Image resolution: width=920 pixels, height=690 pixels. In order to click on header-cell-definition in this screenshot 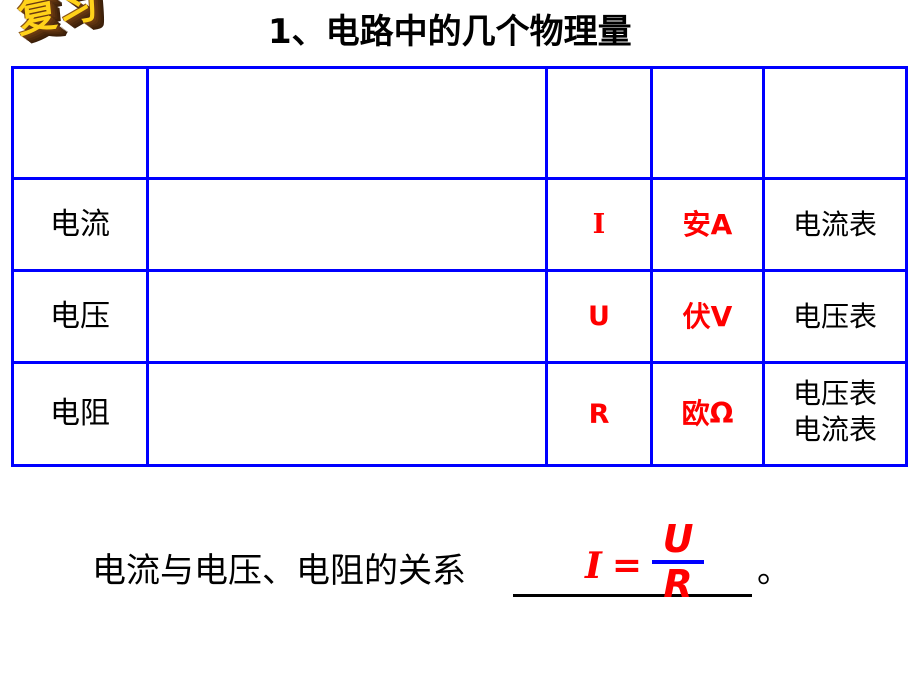, I will do `click(347, 123)`.